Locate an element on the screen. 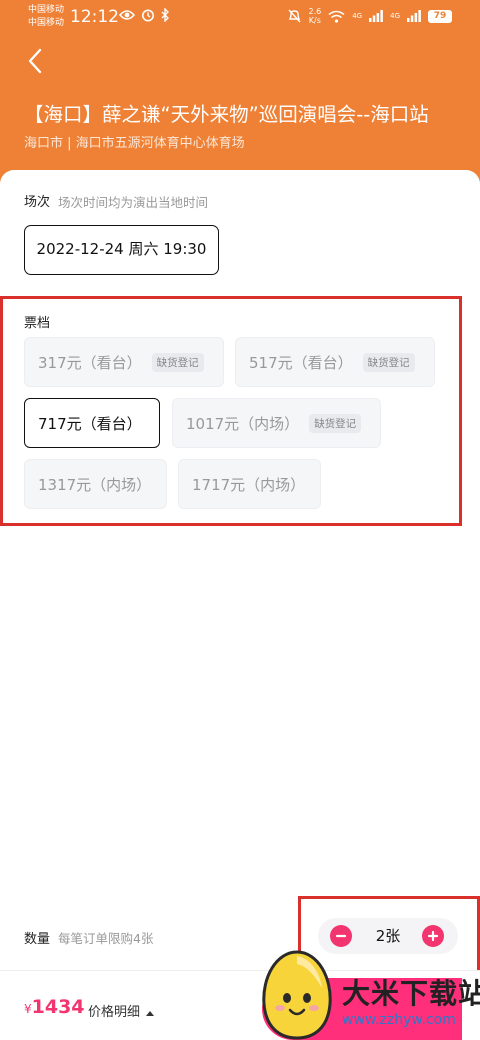 The height and width of the screenshot is (1040, 480). session-label: 场次 is located at coordinates (37, 202).